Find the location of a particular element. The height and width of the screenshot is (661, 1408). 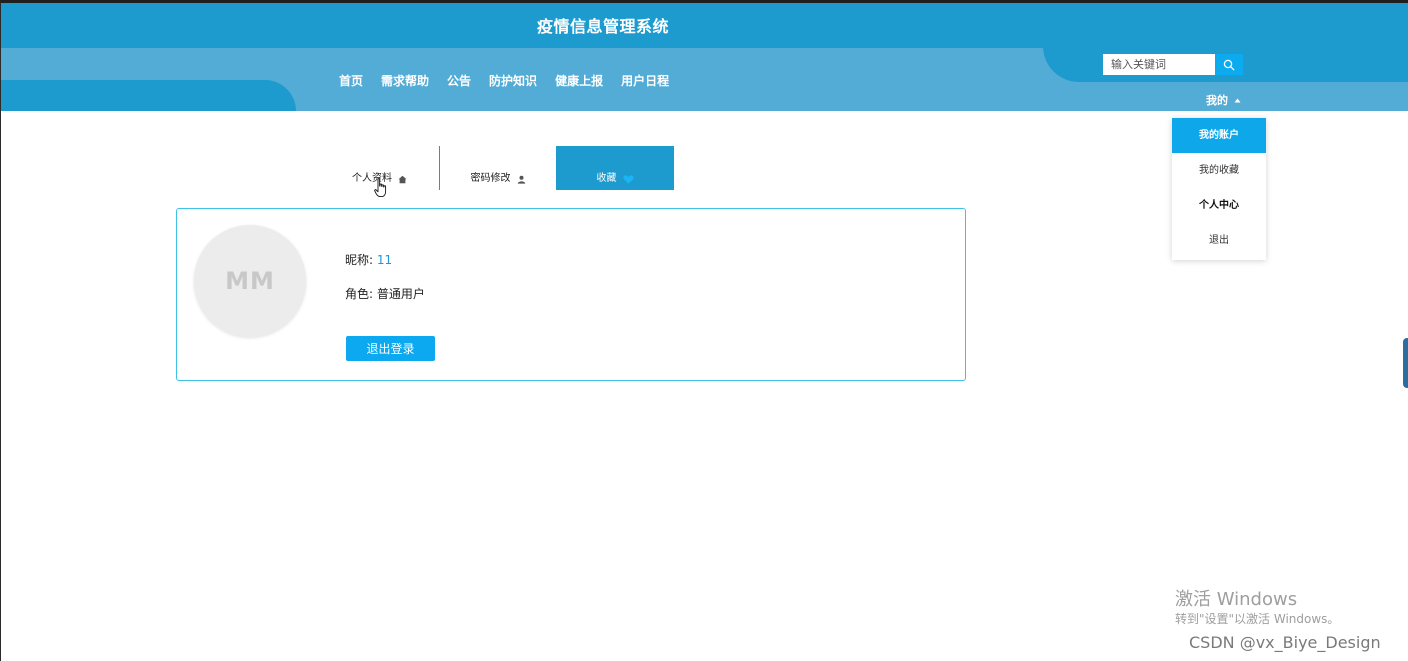

main-nav: 首页 需求帮助 公告 防护知识 健康上报 用户日程 is located at coordinates (508, 80).